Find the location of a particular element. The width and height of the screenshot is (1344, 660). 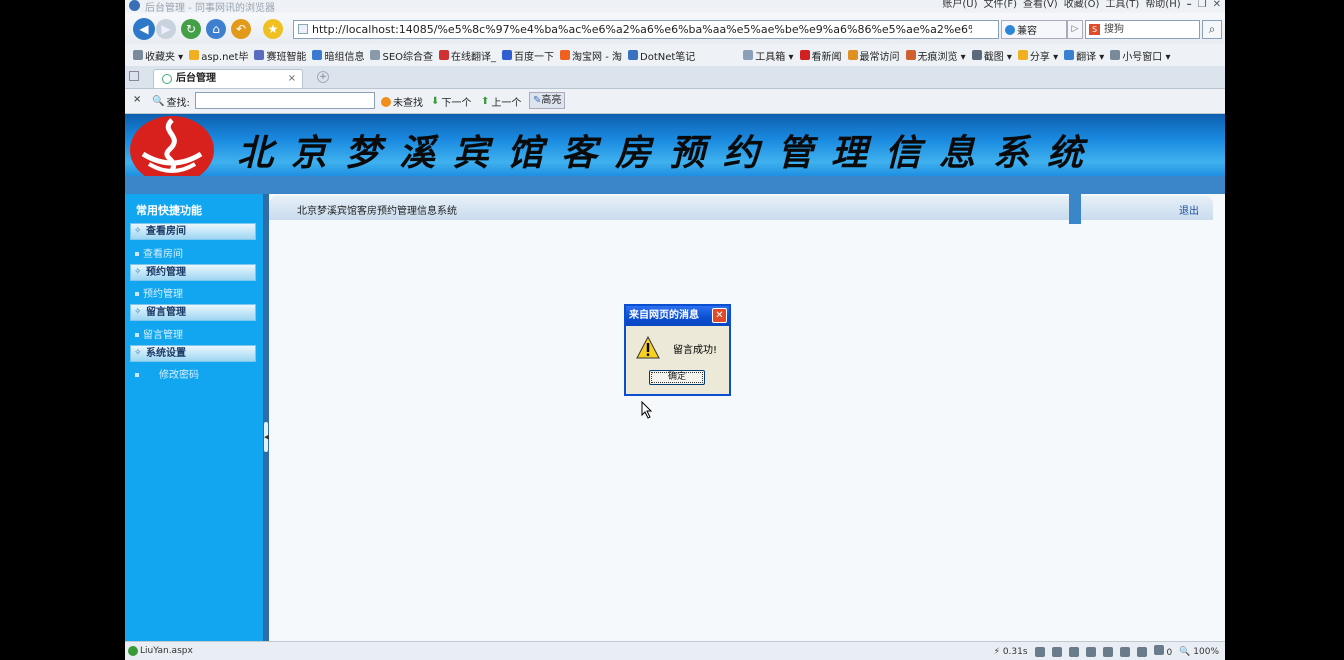

person-icon is located at coordinates (1056, 651).